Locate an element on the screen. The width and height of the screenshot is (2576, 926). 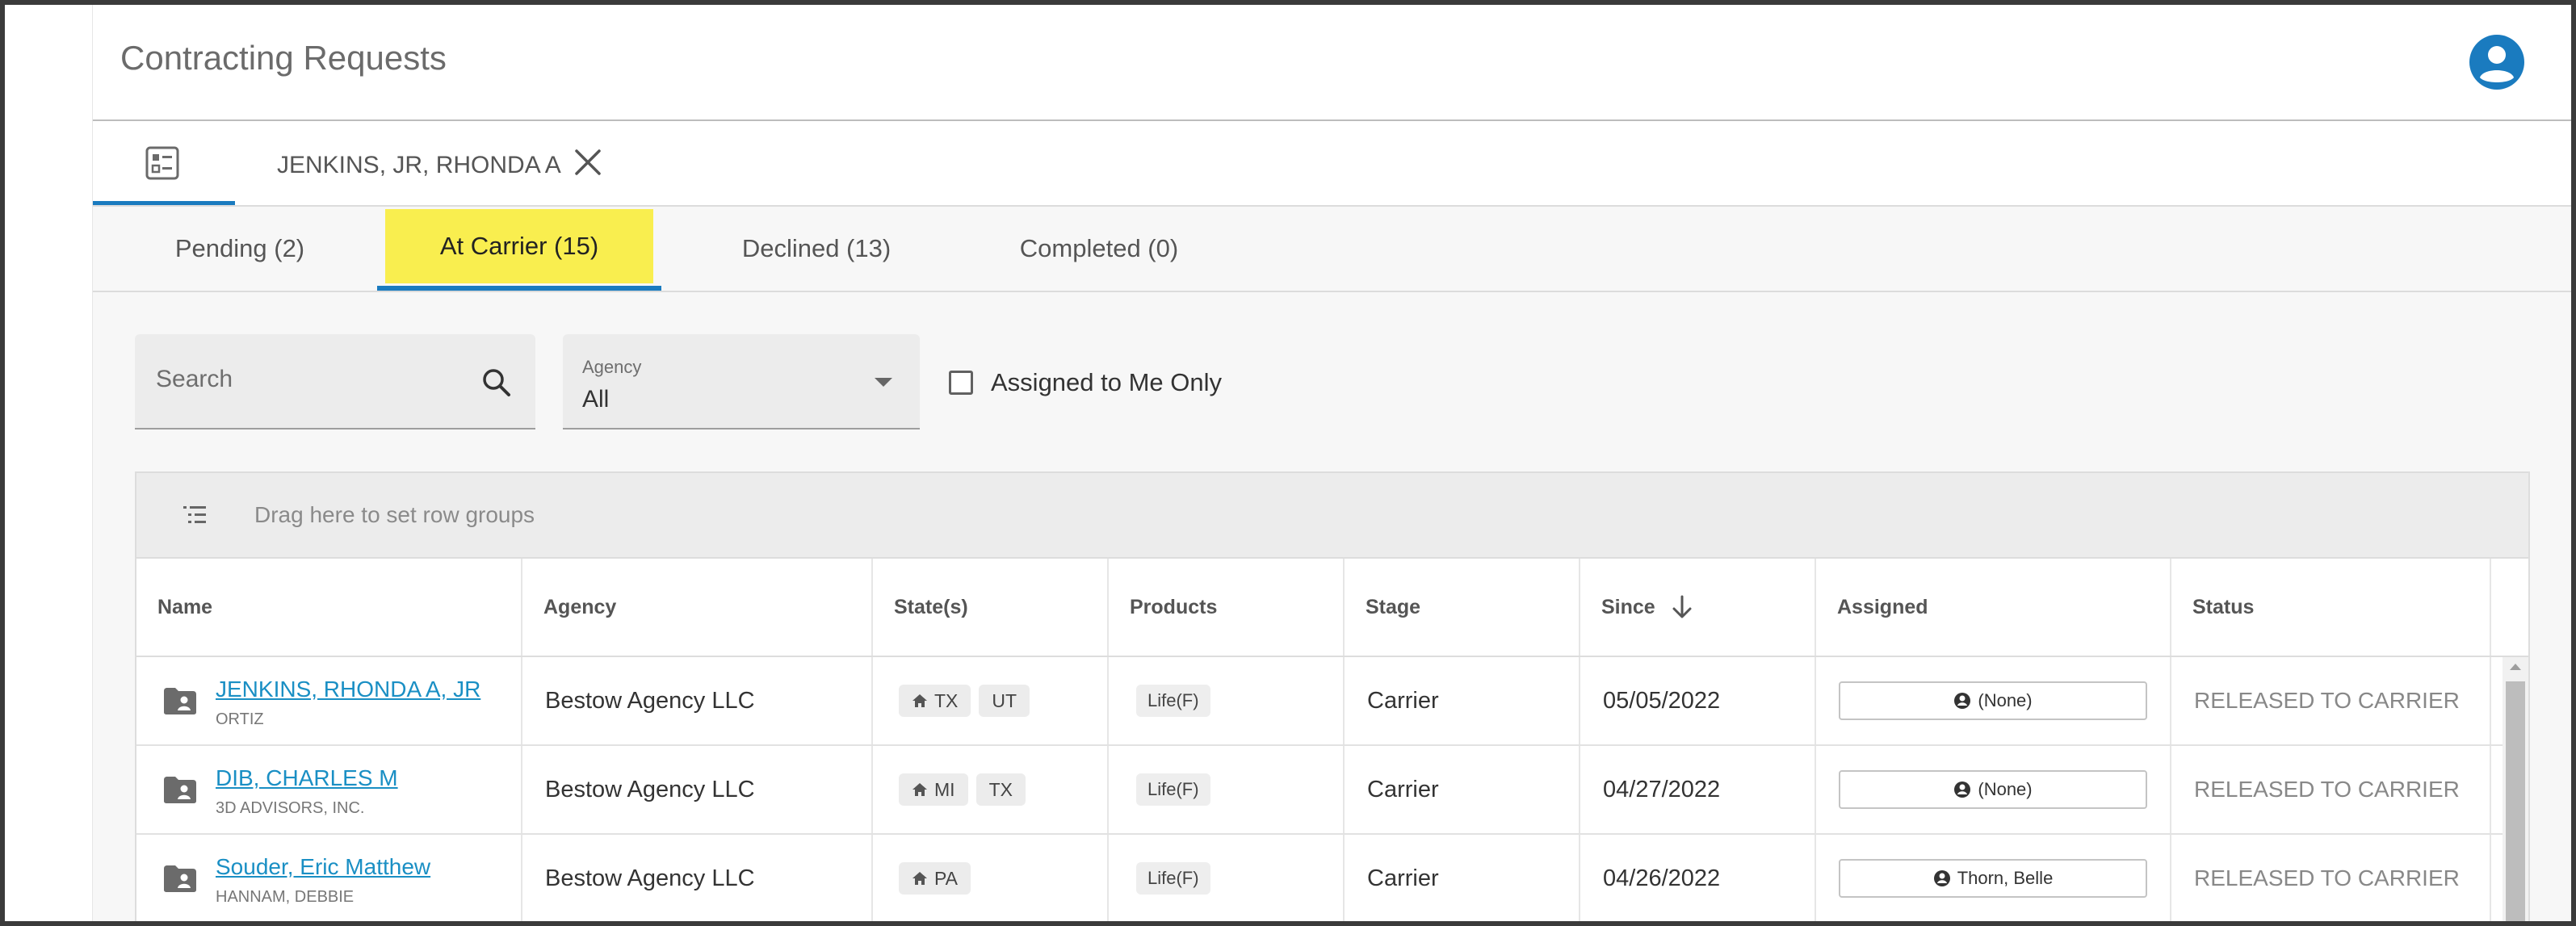
close-icon is located at coordinates (588, 162).